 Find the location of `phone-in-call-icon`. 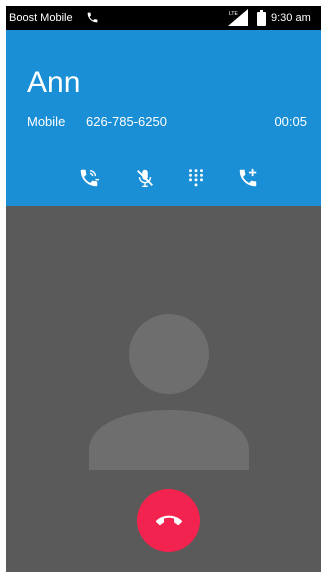

phone-in-call-icon is located at coordinates (92, 17).